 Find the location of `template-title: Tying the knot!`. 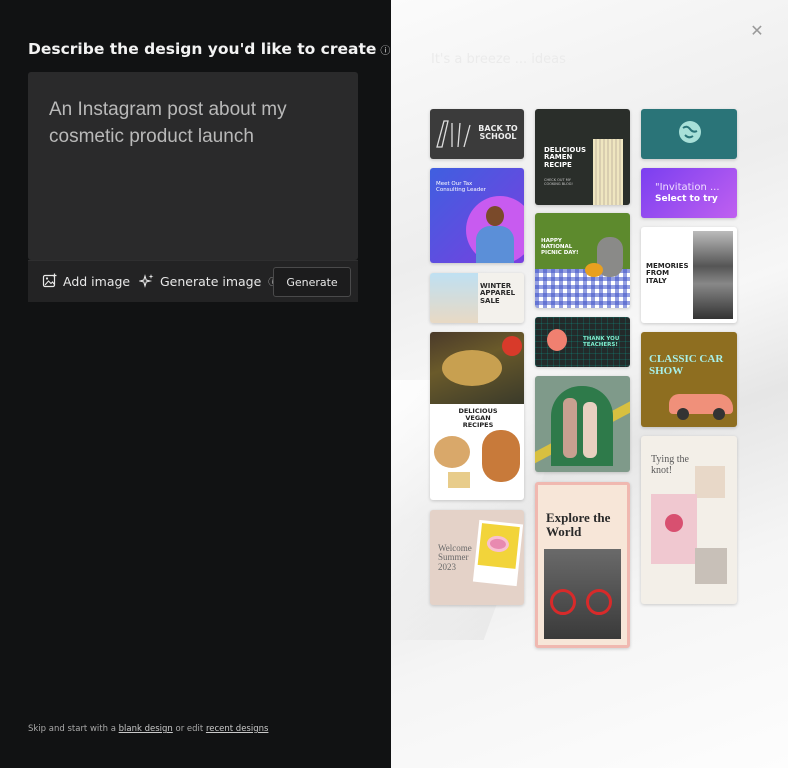

template-title: Tying the knot! is located at coordinates (670, 465).